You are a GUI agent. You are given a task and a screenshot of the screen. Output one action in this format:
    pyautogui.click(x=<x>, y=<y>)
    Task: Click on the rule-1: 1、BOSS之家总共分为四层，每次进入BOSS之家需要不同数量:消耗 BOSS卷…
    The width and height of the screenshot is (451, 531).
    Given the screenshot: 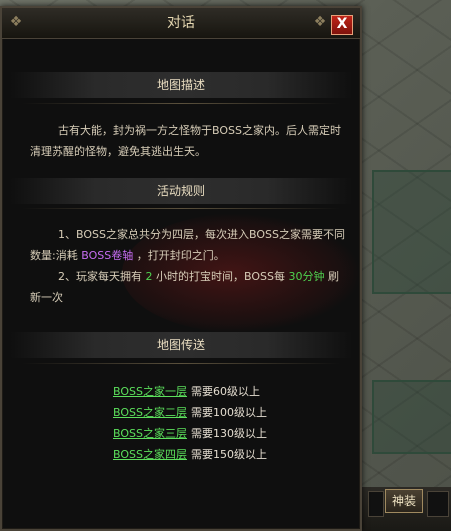 What is the action you would take?
    pyautogui.click(x=189, y=245)
    